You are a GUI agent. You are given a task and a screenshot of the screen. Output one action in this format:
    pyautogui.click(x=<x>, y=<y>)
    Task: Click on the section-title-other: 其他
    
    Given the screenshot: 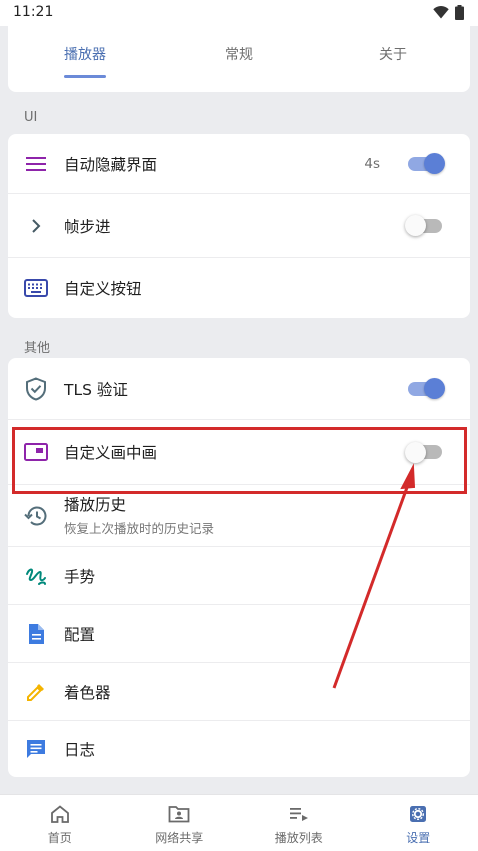 What is the action you would take?
    pyautogui.click(x=37, y=348)
    